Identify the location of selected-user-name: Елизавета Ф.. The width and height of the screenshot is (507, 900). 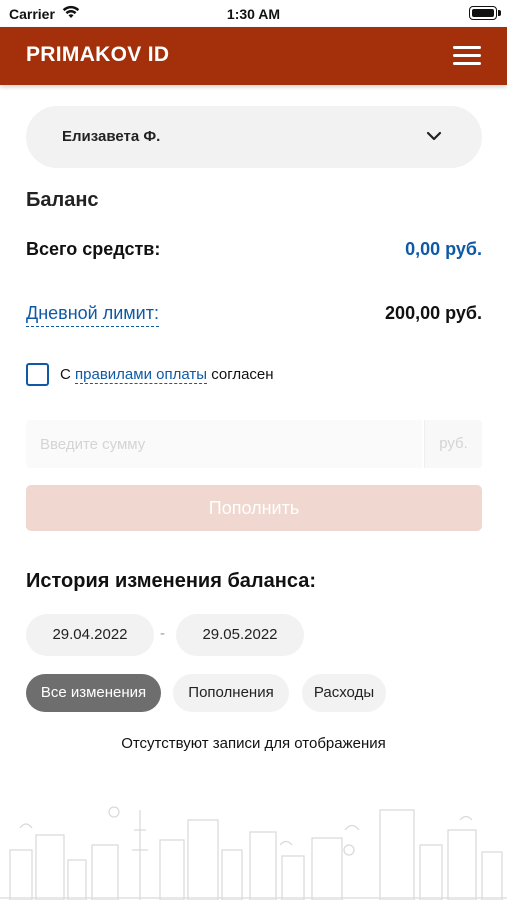
(111, 136).